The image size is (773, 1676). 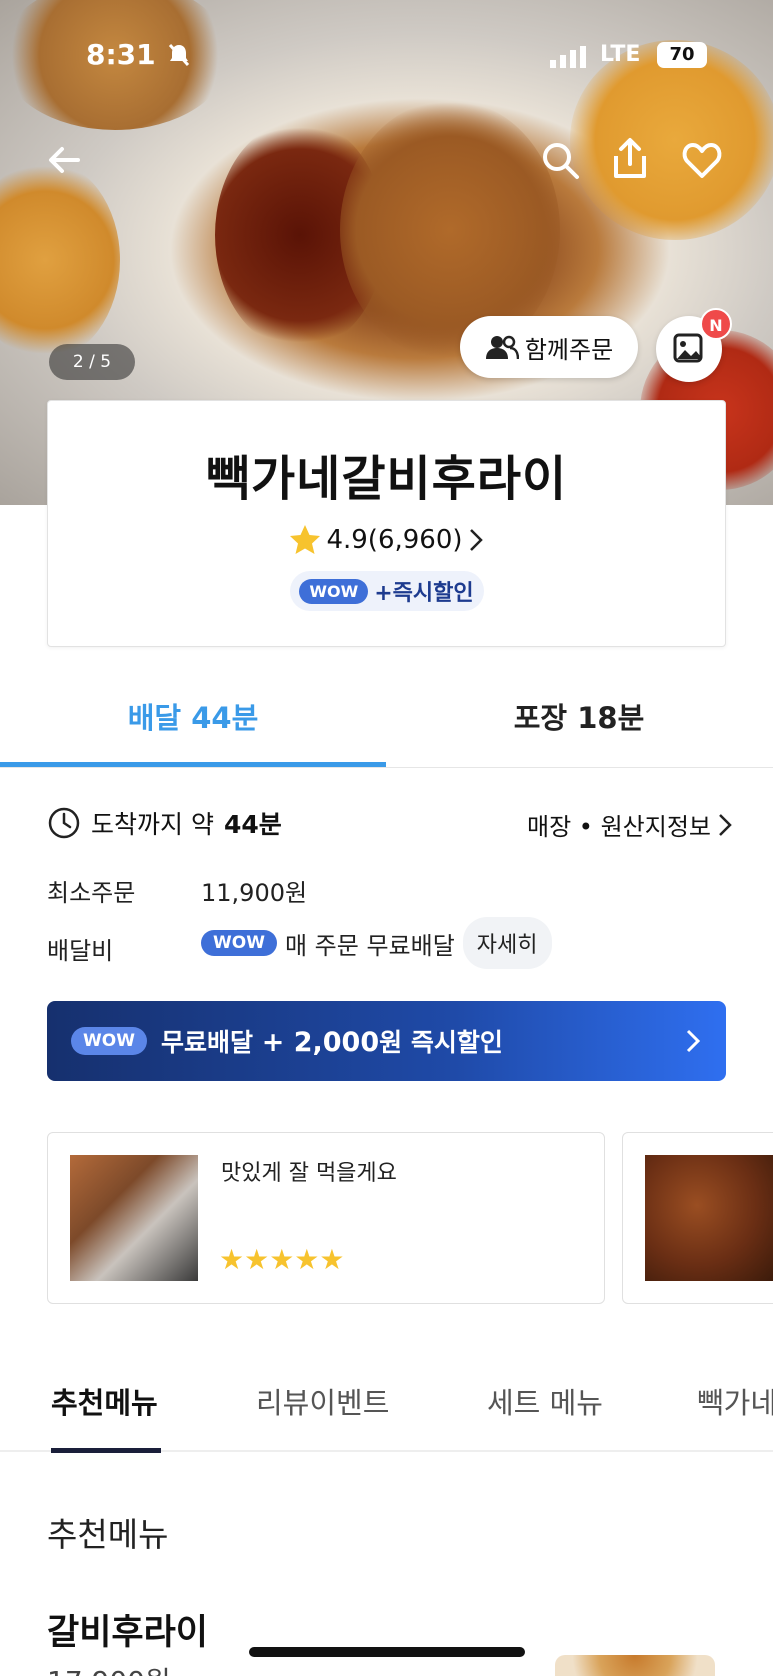 I want to click on rating-value: 4.9(6,960), so click(x=394, y=540).